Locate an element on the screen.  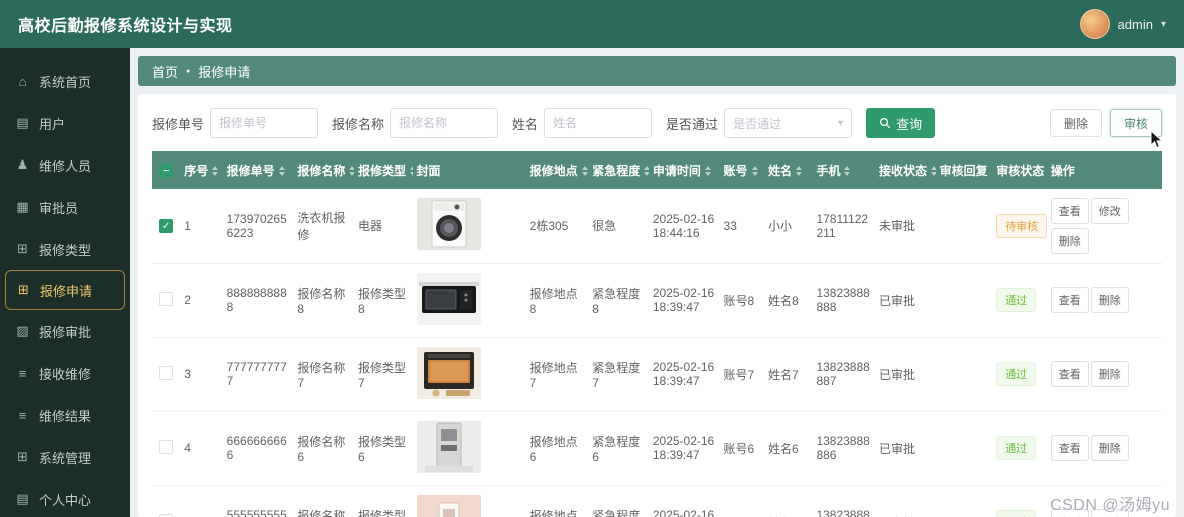
search-button: 查询 is located at coordinates (901, 123).